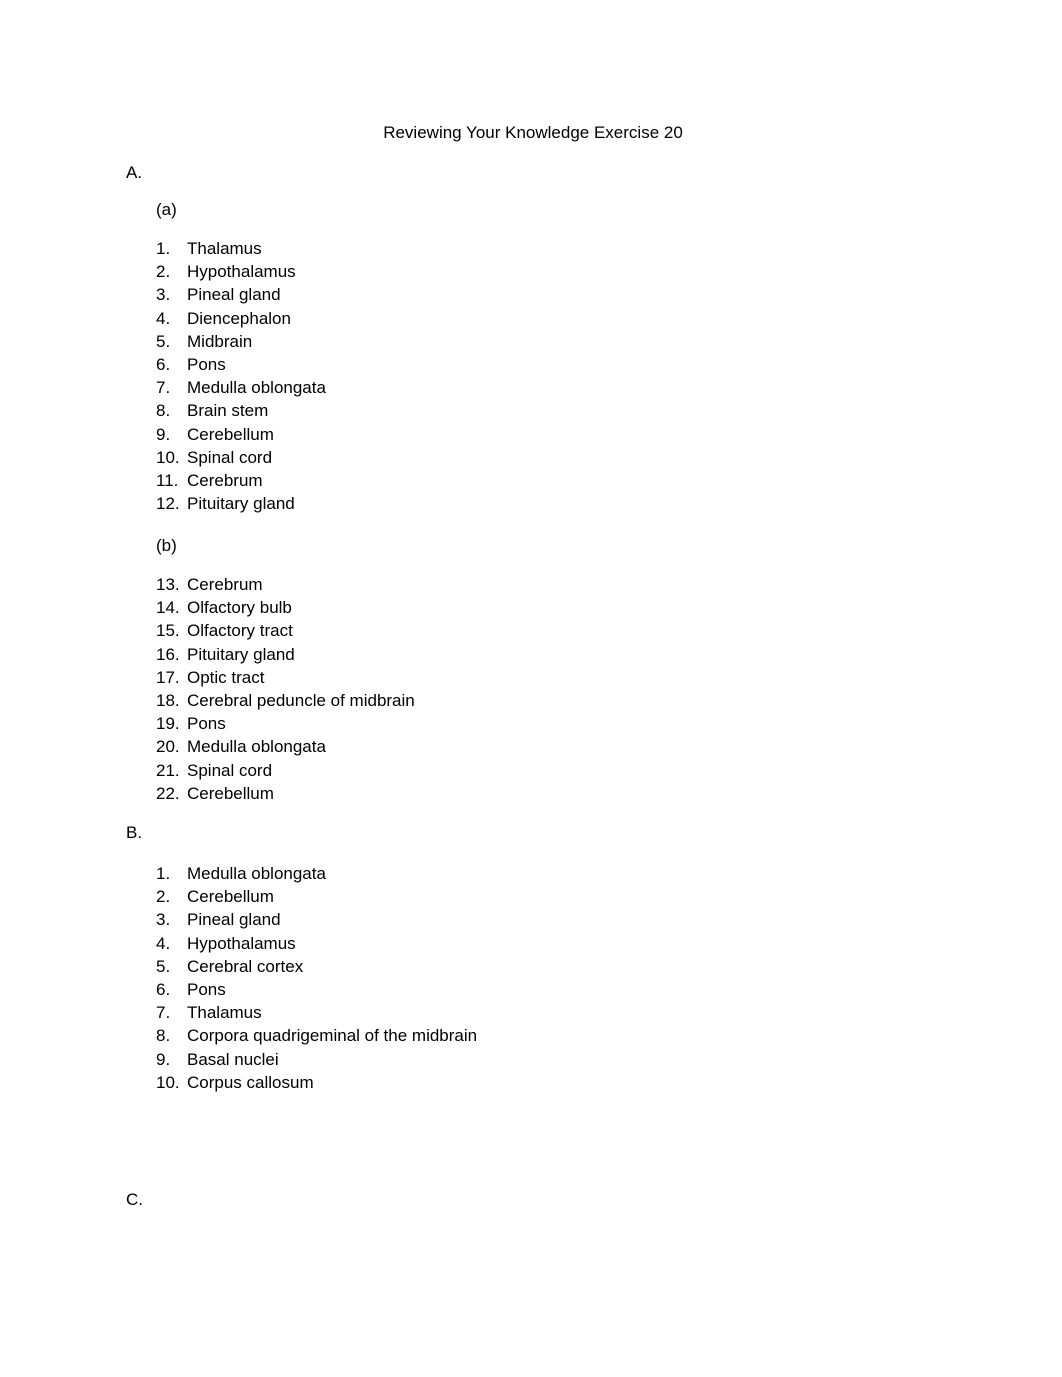 The width and height of the screenshot is (1062, 1377). I want to click on list-item: 8. Corpora quadrigeminal of the midbrain, so click(316, 1035).